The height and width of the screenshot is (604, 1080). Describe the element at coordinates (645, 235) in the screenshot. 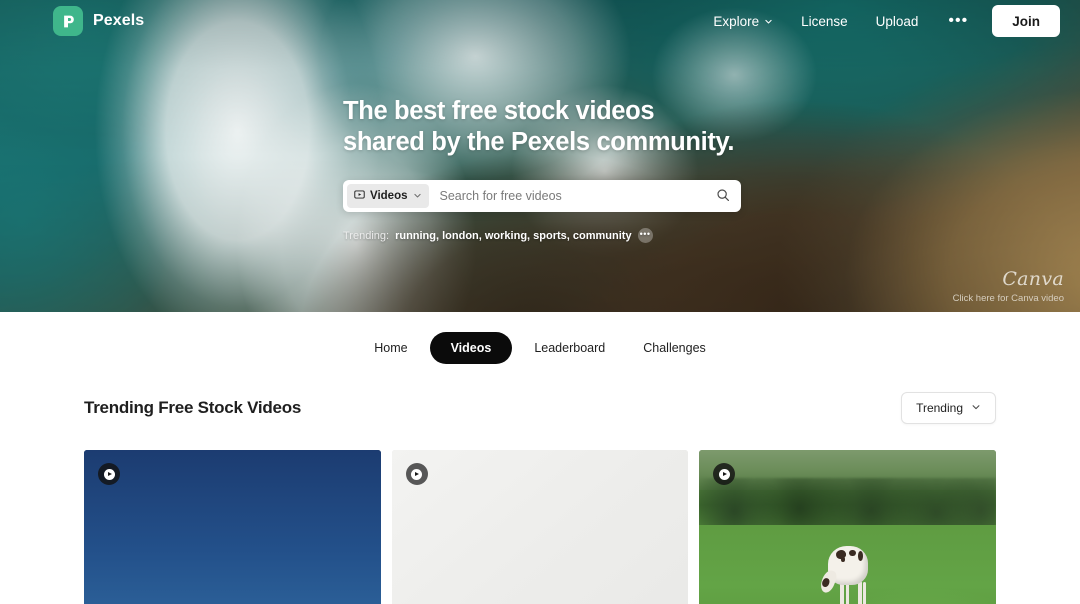

I see `ellipsis-icon: •••` at that location.